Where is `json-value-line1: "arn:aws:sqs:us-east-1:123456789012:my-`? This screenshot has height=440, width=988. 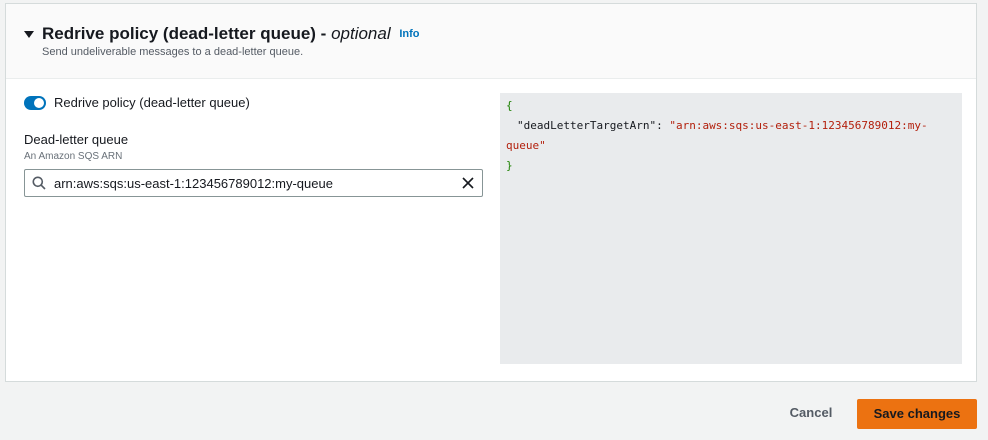 json-value-line1: "arn:aws:sqs:us-east-1:123456789012:my- is located at coordinates (798, 125).